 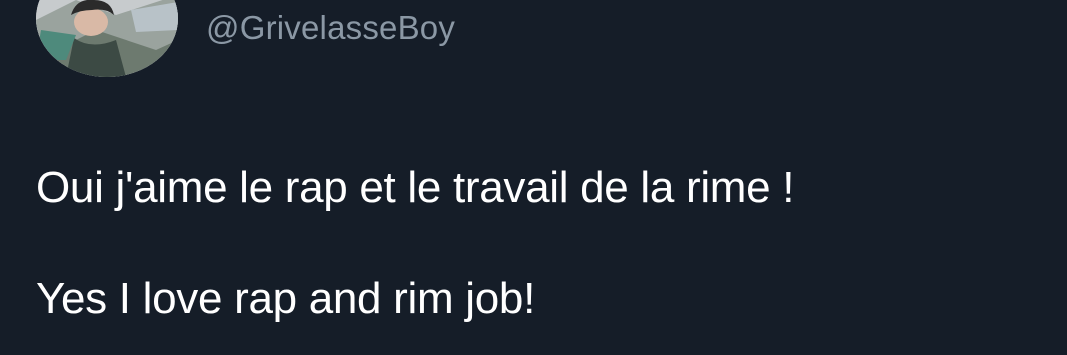 I want to click on avatar-photo, so click(x=107, y=38).